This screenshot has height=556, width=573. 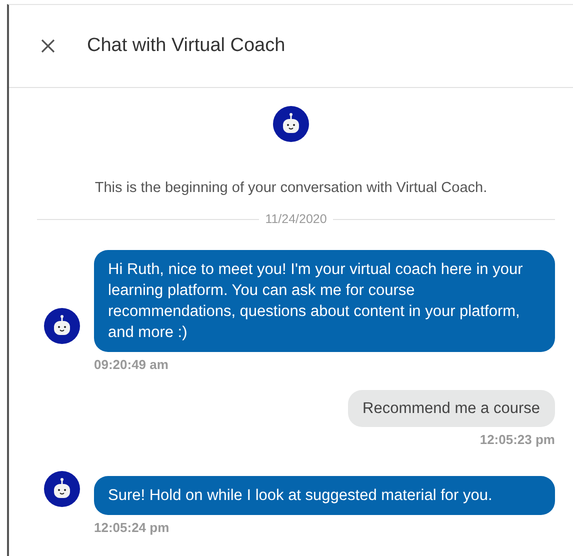 What do you see at coordinates (451, 408) in the screenshot?
I see `user-message: Recommend me a course` at bounding box center [451, 408].